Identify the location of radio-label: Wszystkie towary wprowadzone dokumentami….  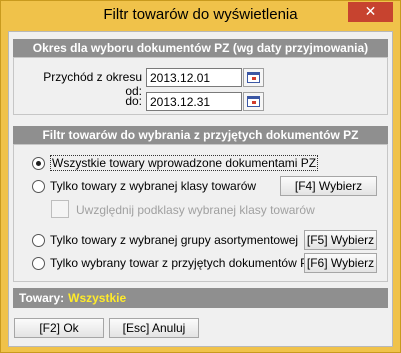
(184, 163).